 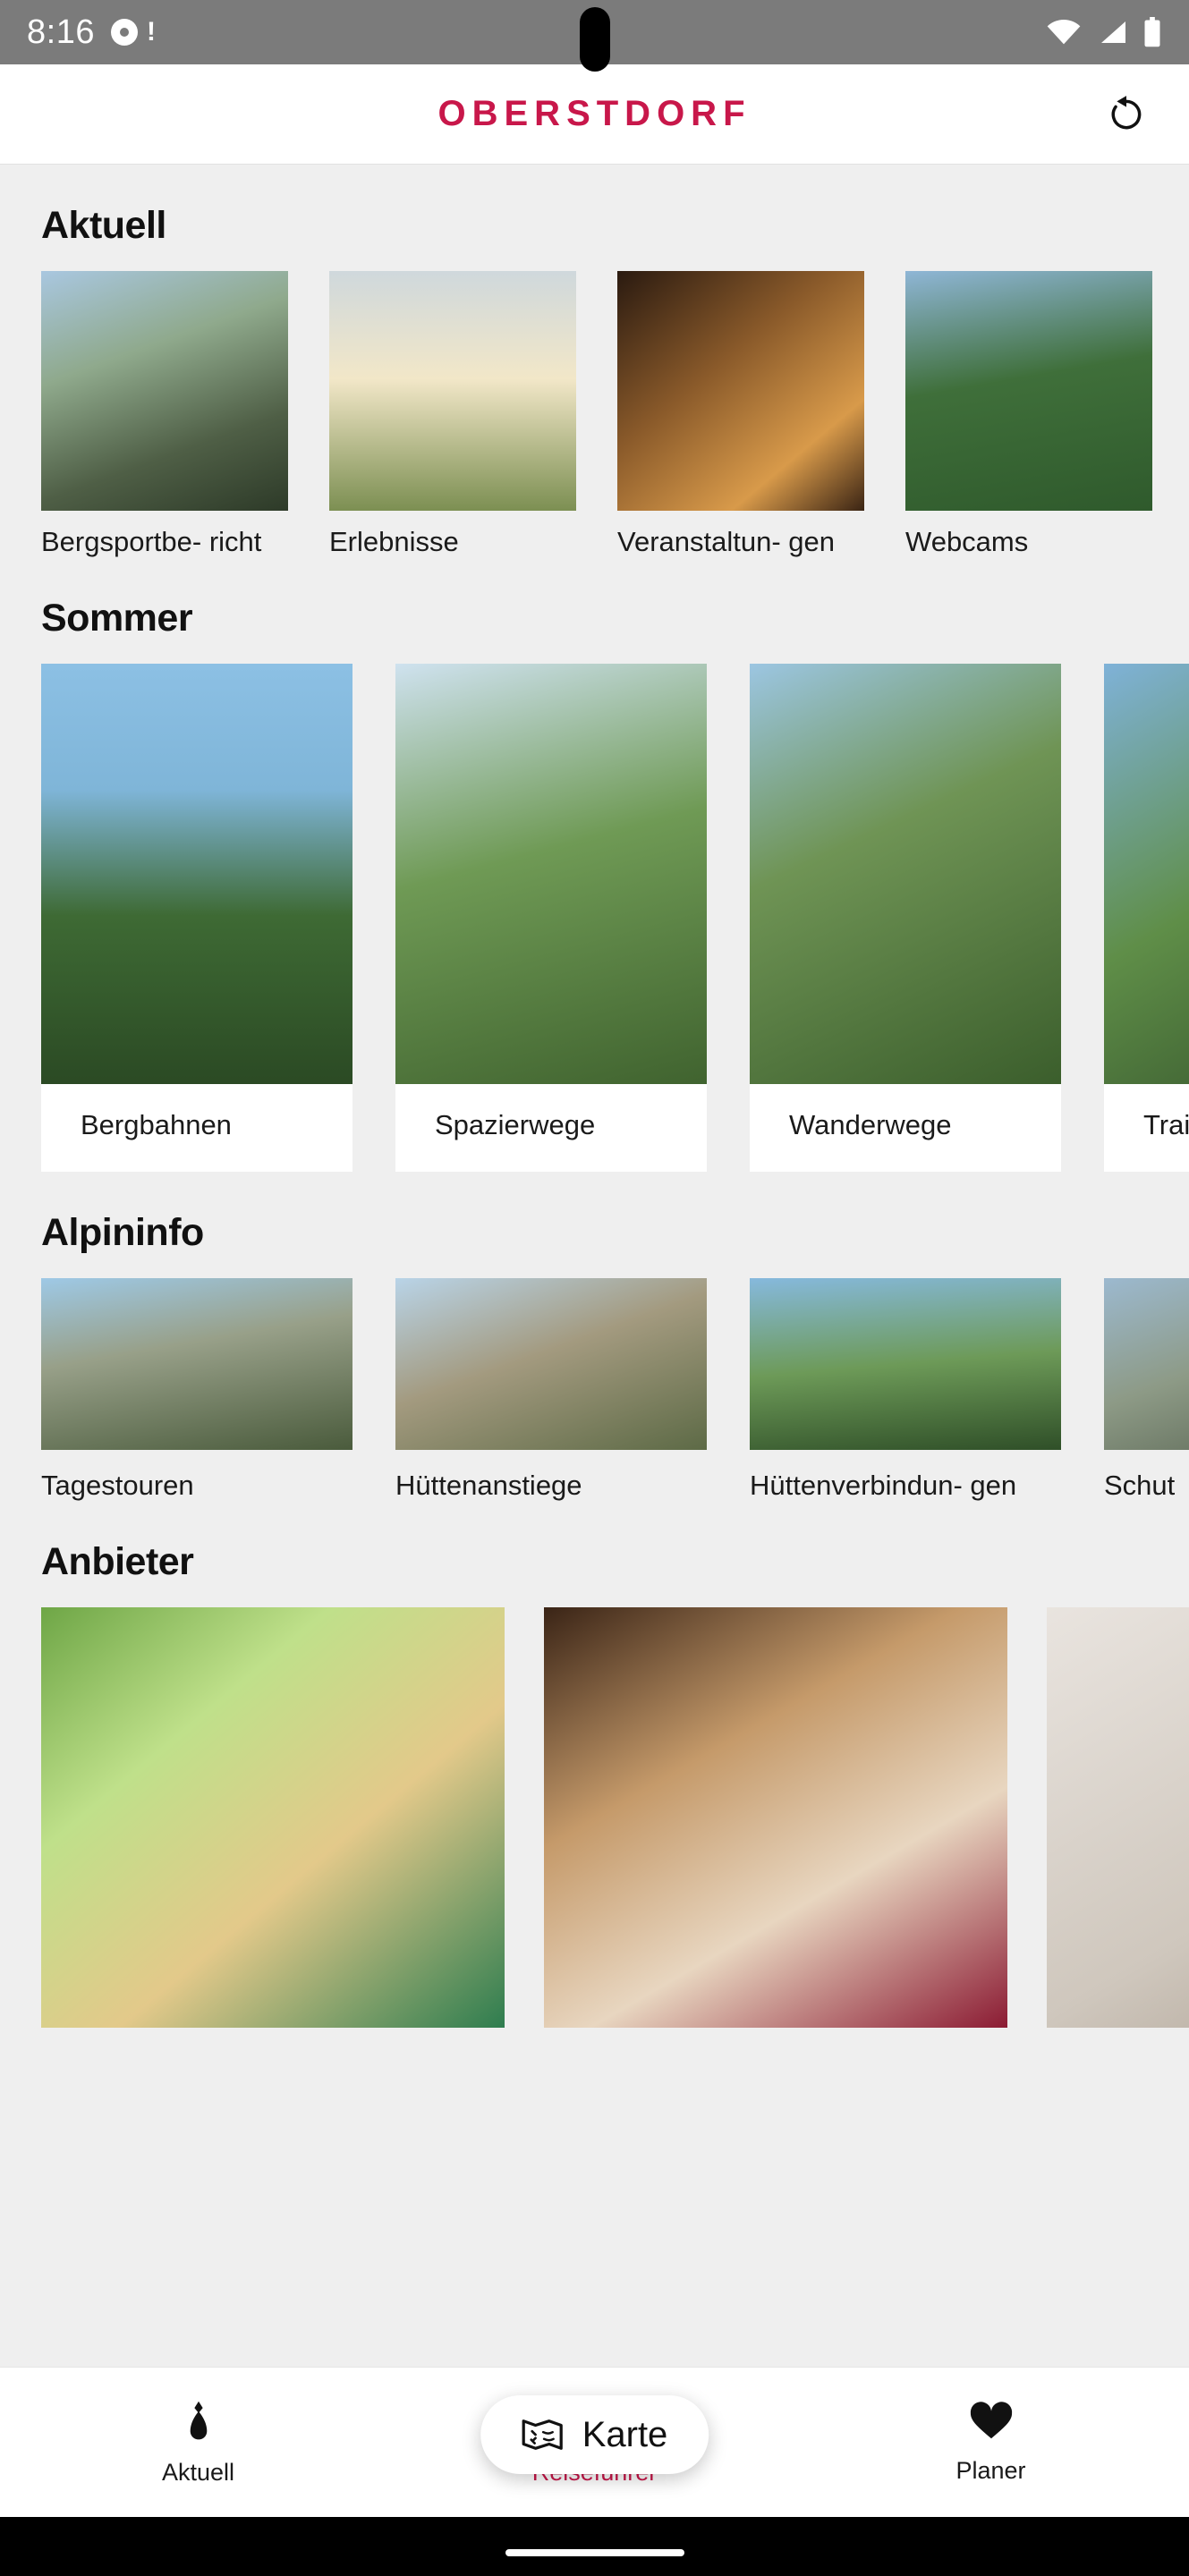 What do you see at coordinates (124, 32) in the screenshot?
I see `message-dot-icon` at bounding box center [124, 32].